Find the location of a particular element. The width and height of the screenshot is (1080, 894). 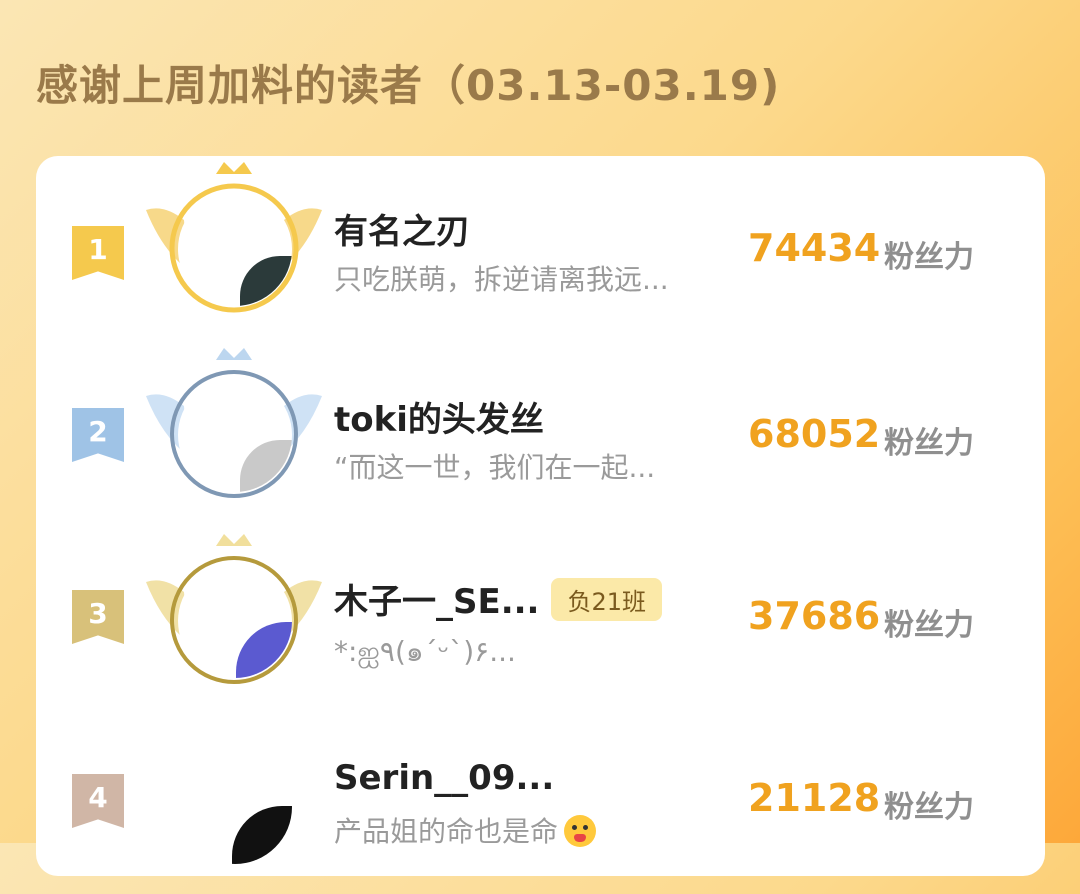

avatar-frame is located at coordinates (234, 803).